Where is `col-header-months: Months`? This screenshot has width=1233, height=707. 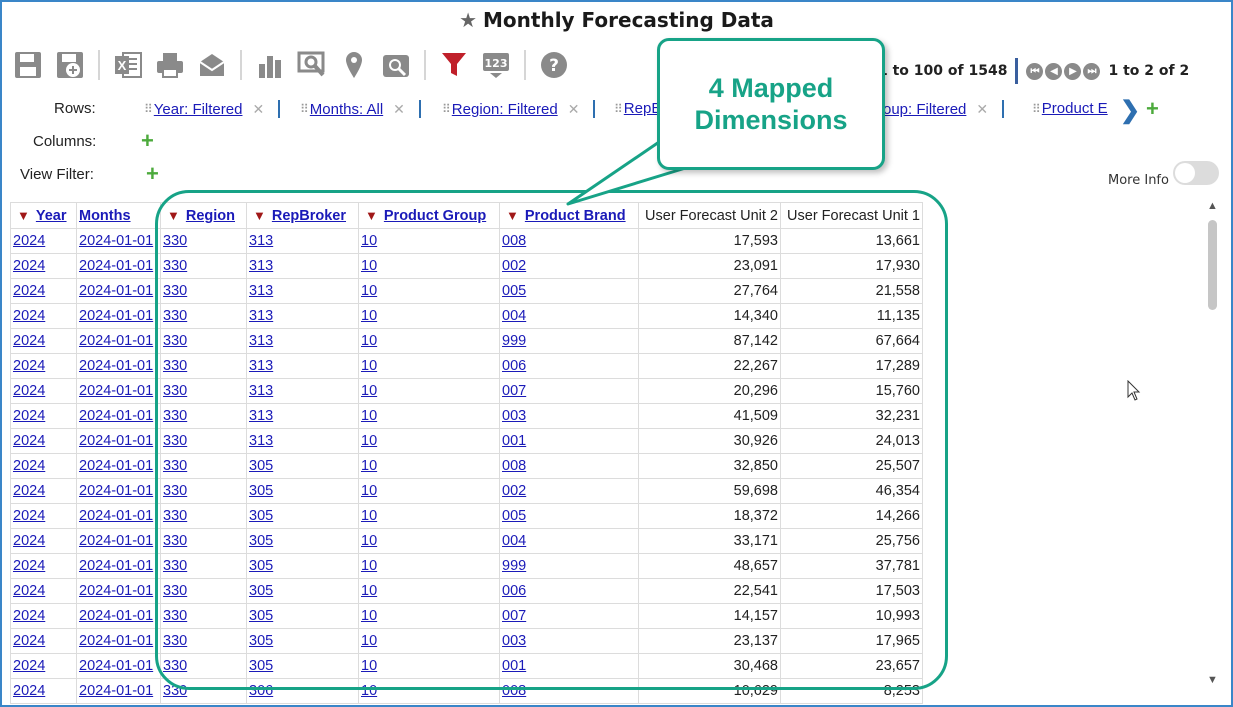
col-header-months: Months is located at coordinates (118, 215).